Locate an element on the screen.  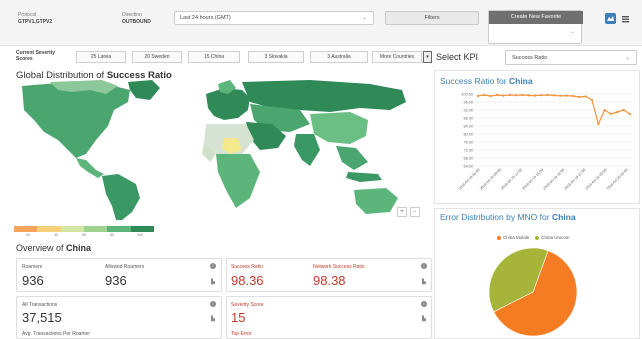
map-region-north-america is located at coordinates (76, 120).